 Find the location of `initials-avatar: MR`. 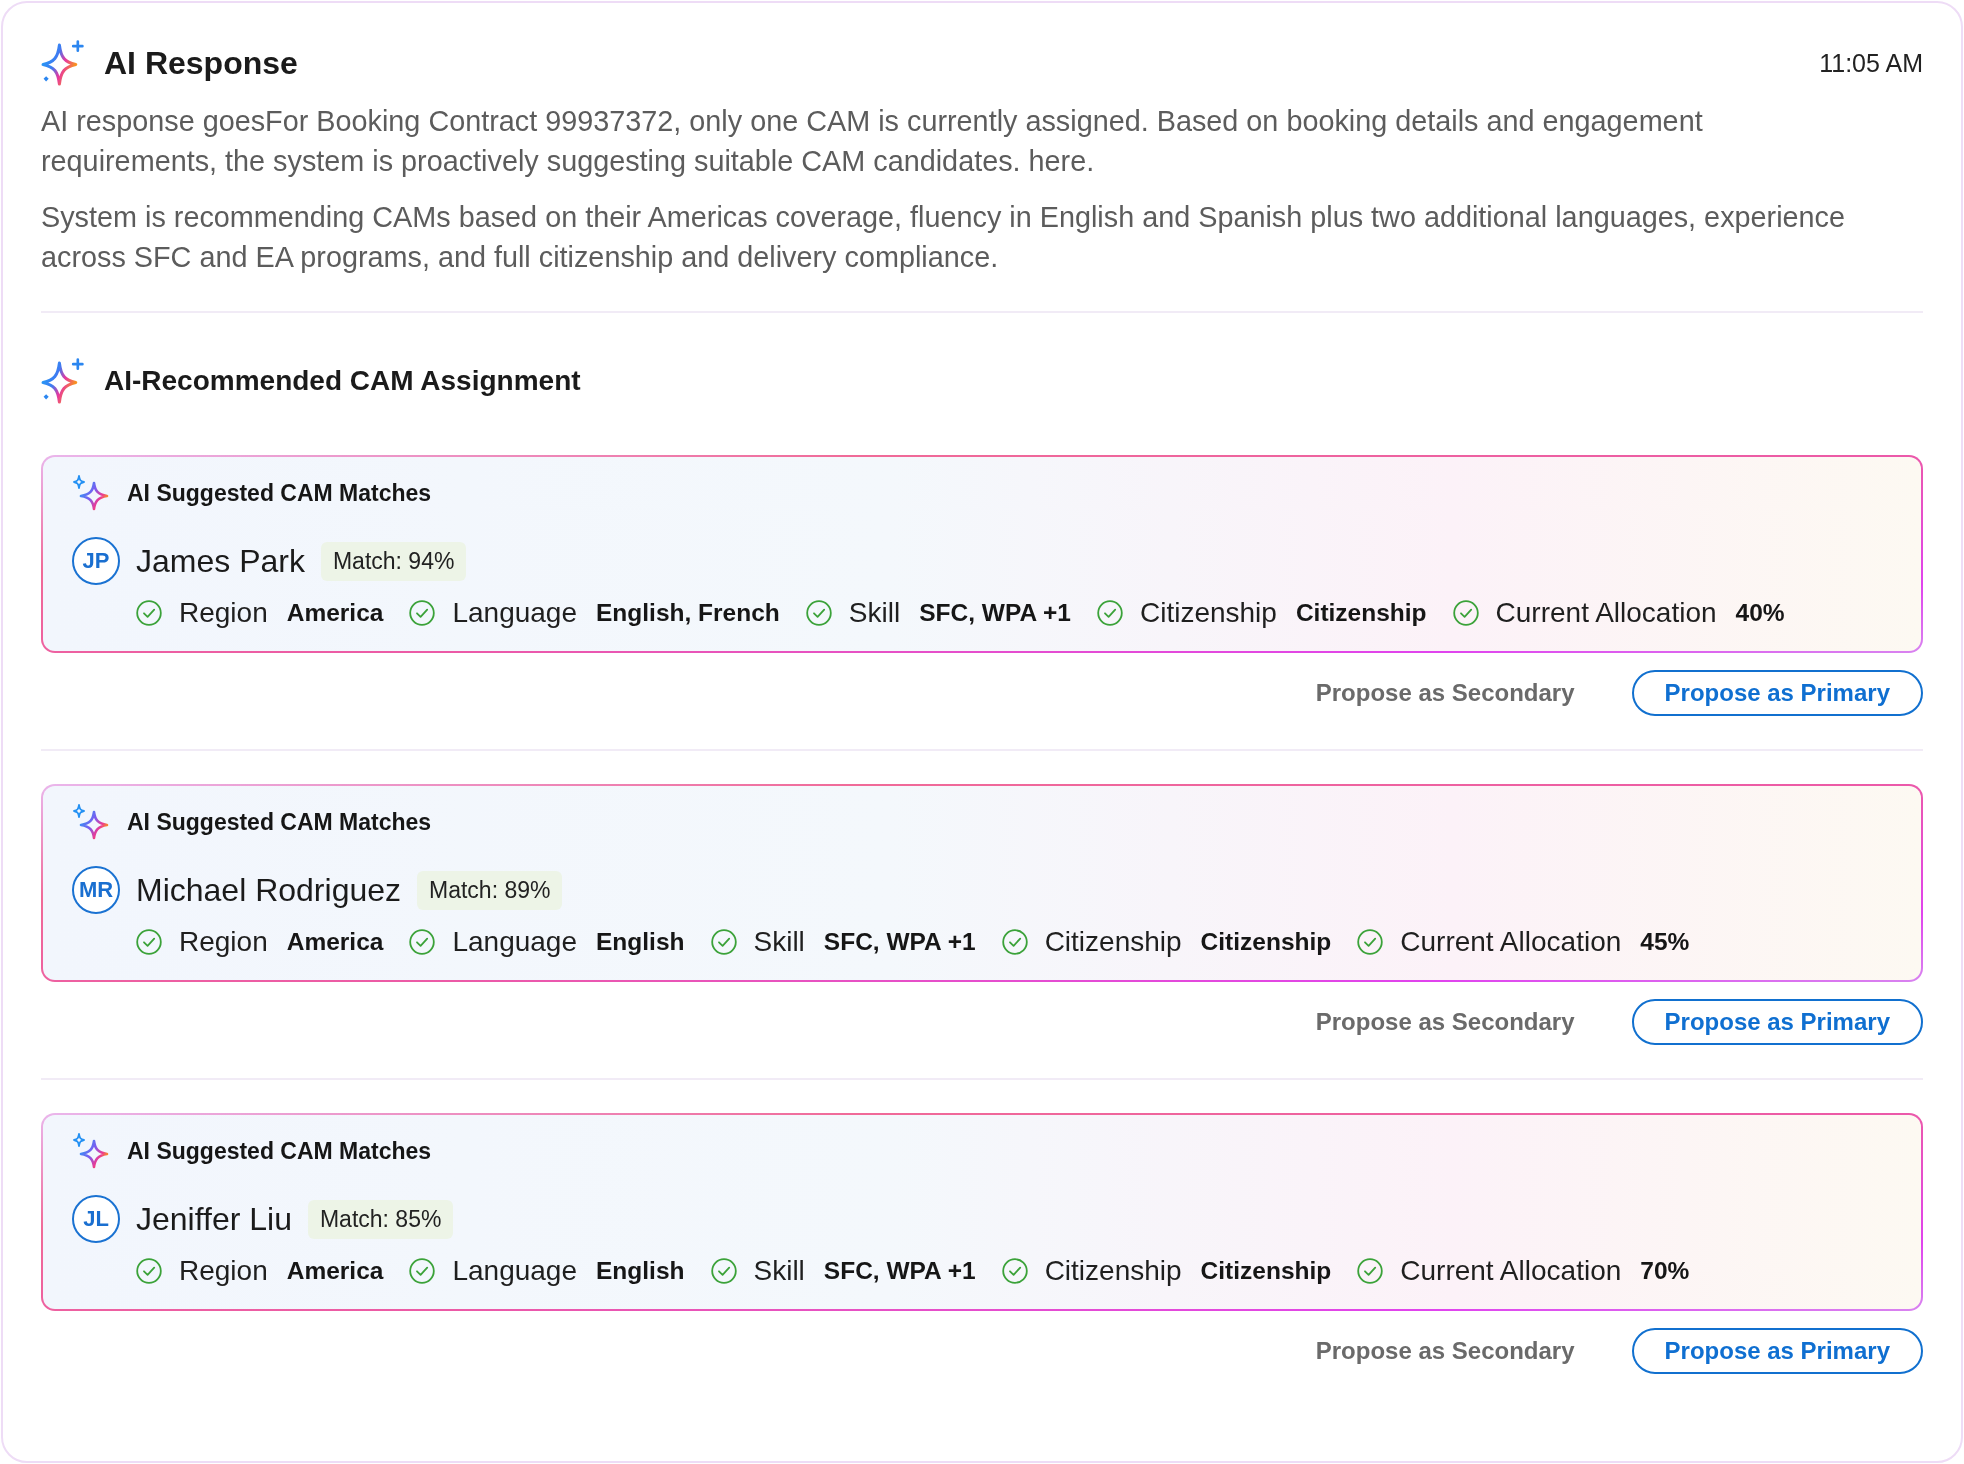

initials-avatar: MR is located at coordinates (96, 890).